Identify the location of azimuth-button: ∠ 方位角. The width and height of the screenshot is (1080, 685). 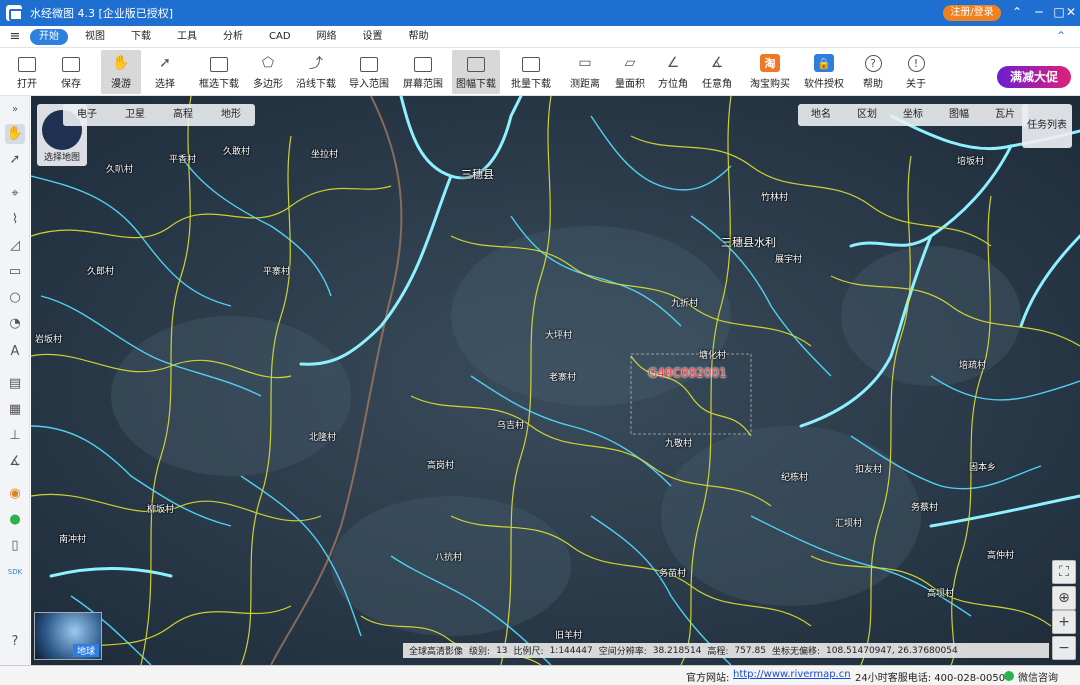
(673, 72).